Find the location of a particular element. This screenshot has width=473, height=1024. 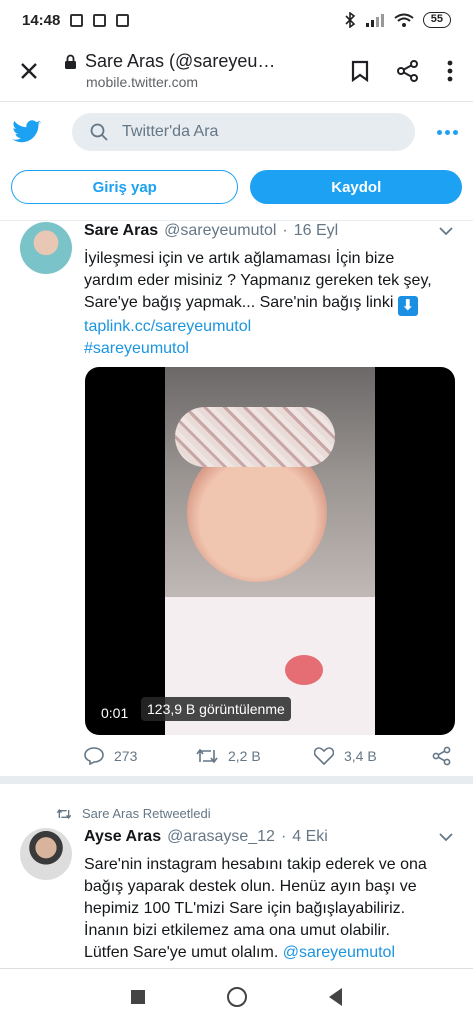

package-icon is located at coordinates (100, 20).